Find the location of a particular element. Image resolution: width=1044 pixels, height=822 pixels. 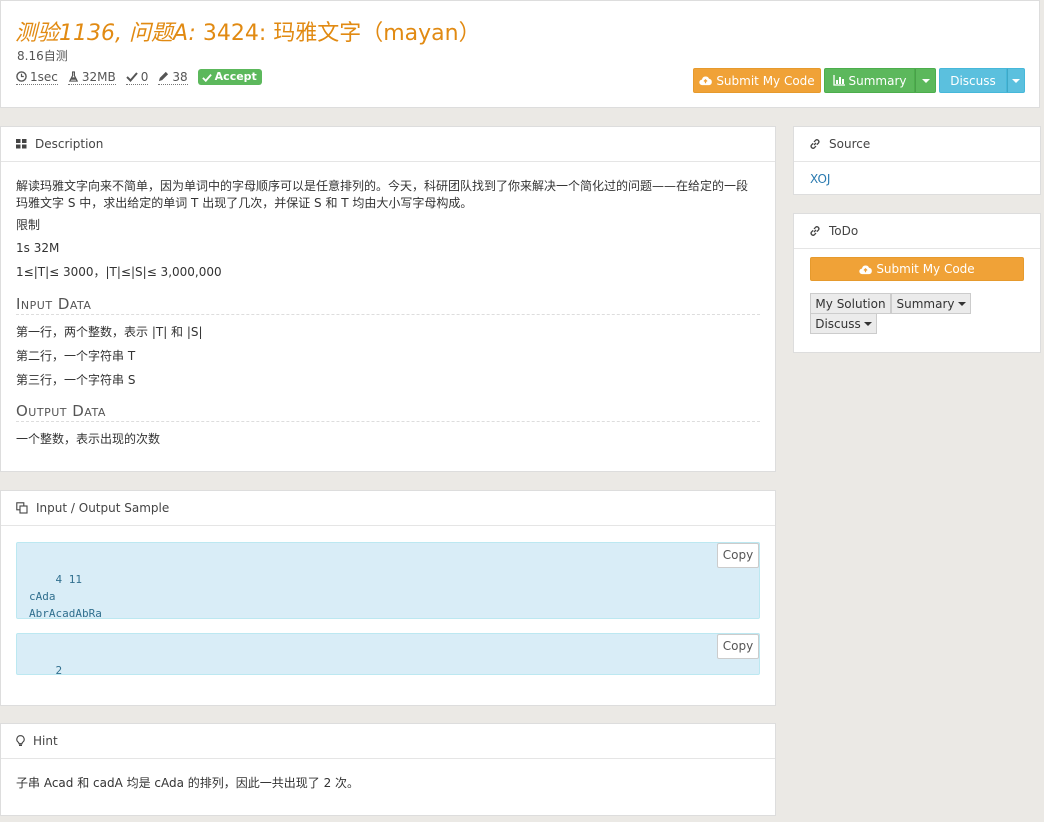

my-solution-button: My Solution is located at coordinates (850, 303).